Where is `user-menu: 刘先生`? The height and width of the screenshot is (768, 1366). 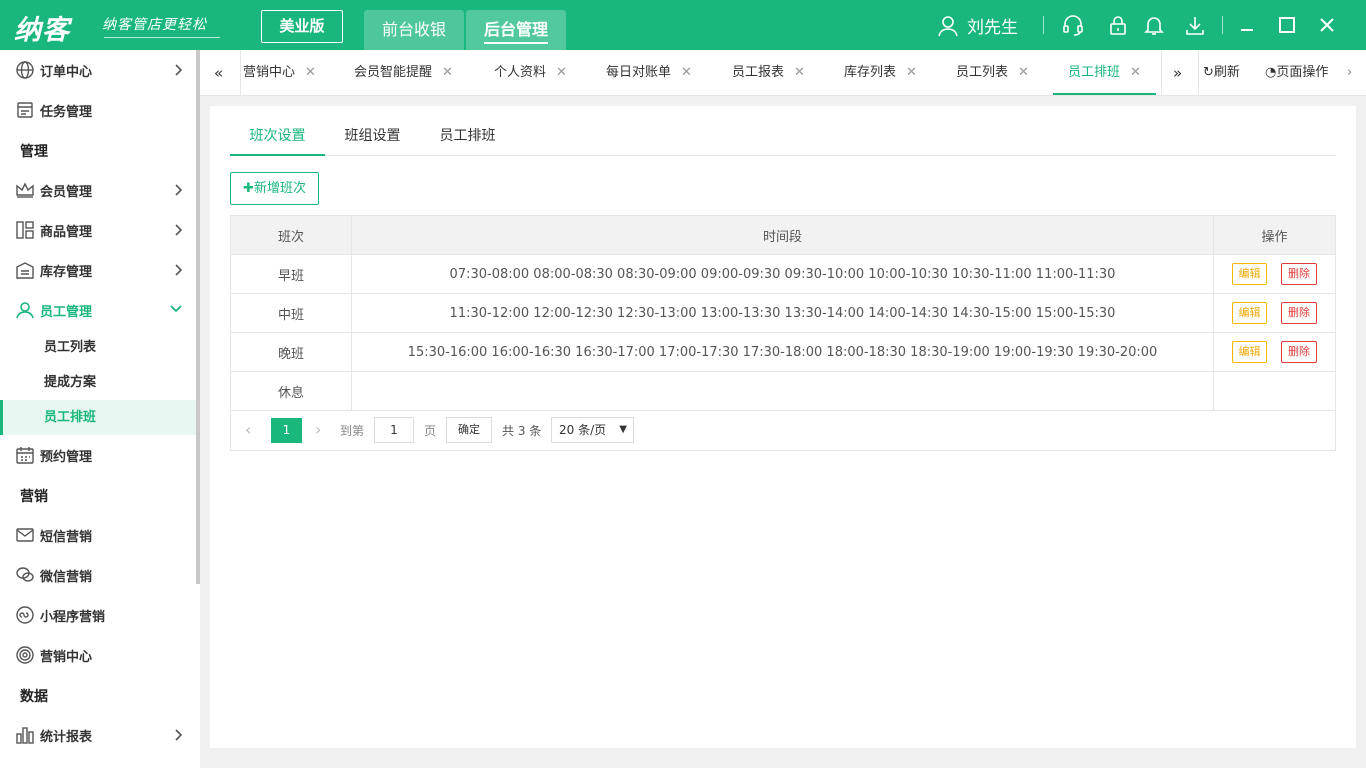
user-menu: 刘先生 is located at coordinates (977, 25).